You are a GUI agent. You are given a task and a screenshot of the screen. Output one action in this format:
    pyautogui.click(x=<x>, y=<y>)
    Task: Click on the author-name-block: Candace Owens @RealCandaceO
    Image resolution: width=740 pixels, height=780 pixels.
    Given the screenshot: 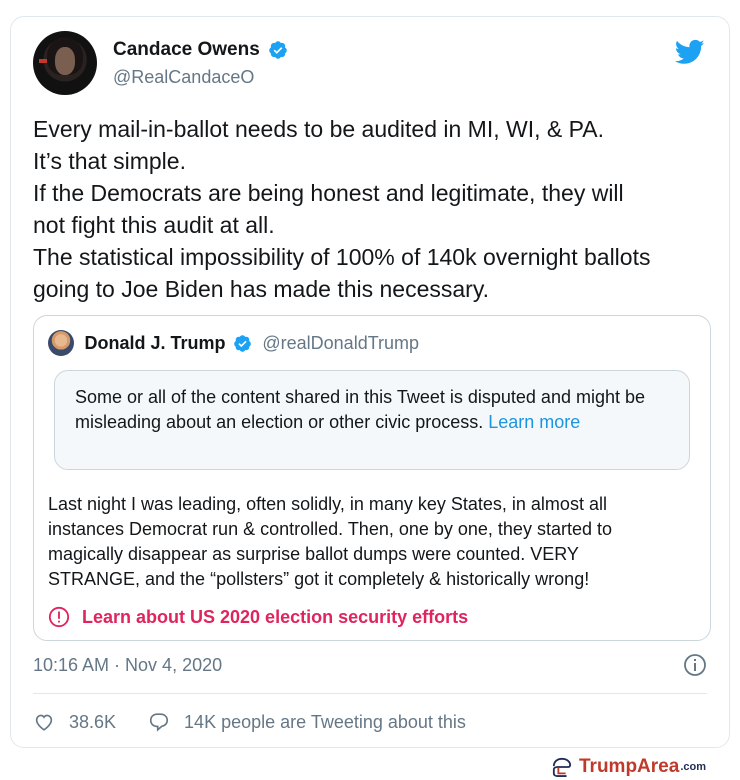 What is the action you would take?
    pyautogui.click(x=200, y=63)
    